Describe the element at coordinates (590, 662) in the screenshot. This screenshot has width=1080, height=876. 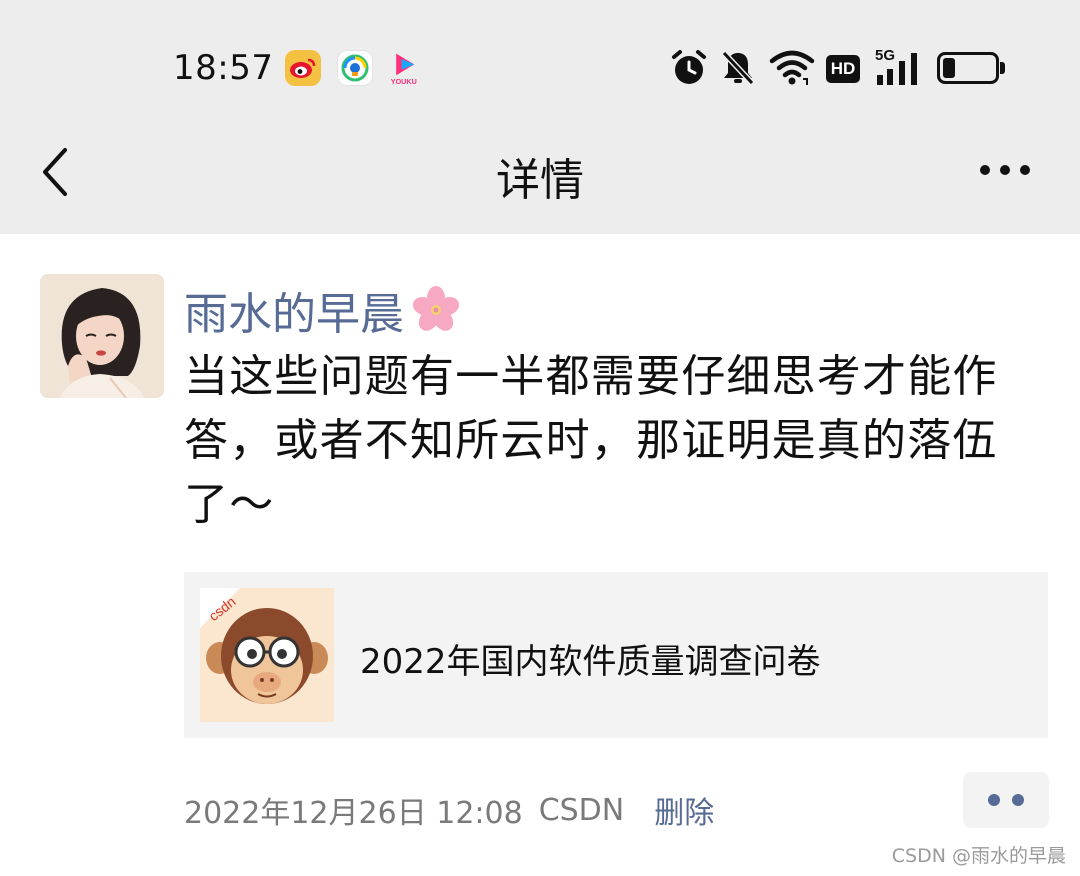
I see `shared-link-title: 2022年国内软件质量调查问卷` at that location.